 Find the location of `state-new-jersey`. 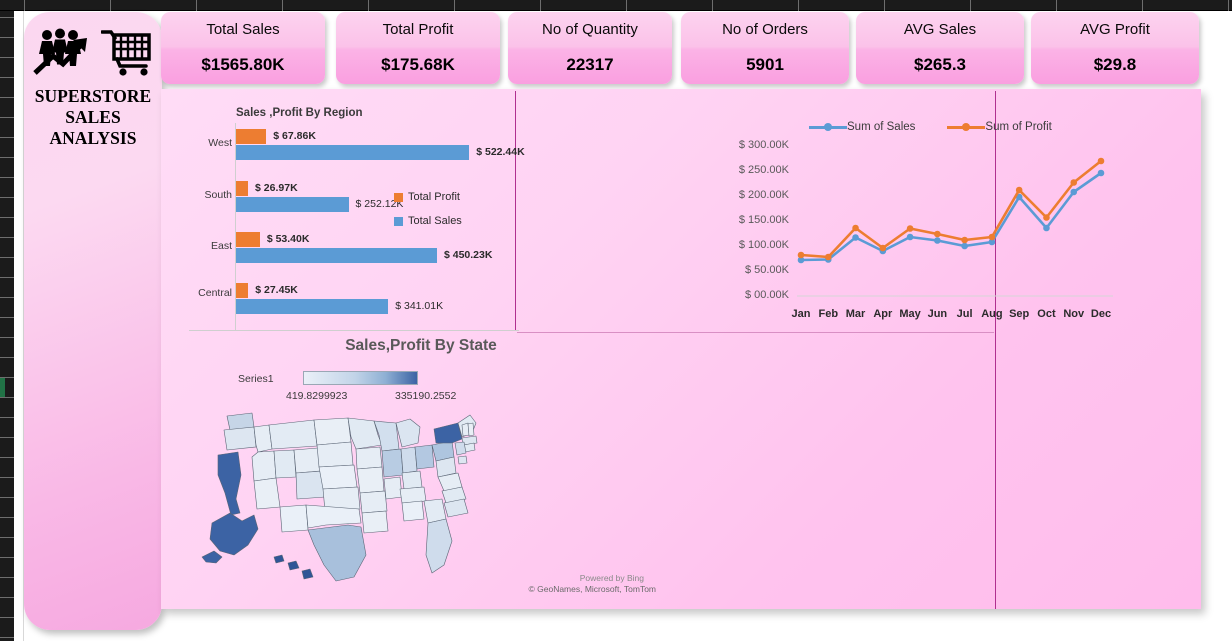

state-new-jersey is located at coordinates (460, 448).